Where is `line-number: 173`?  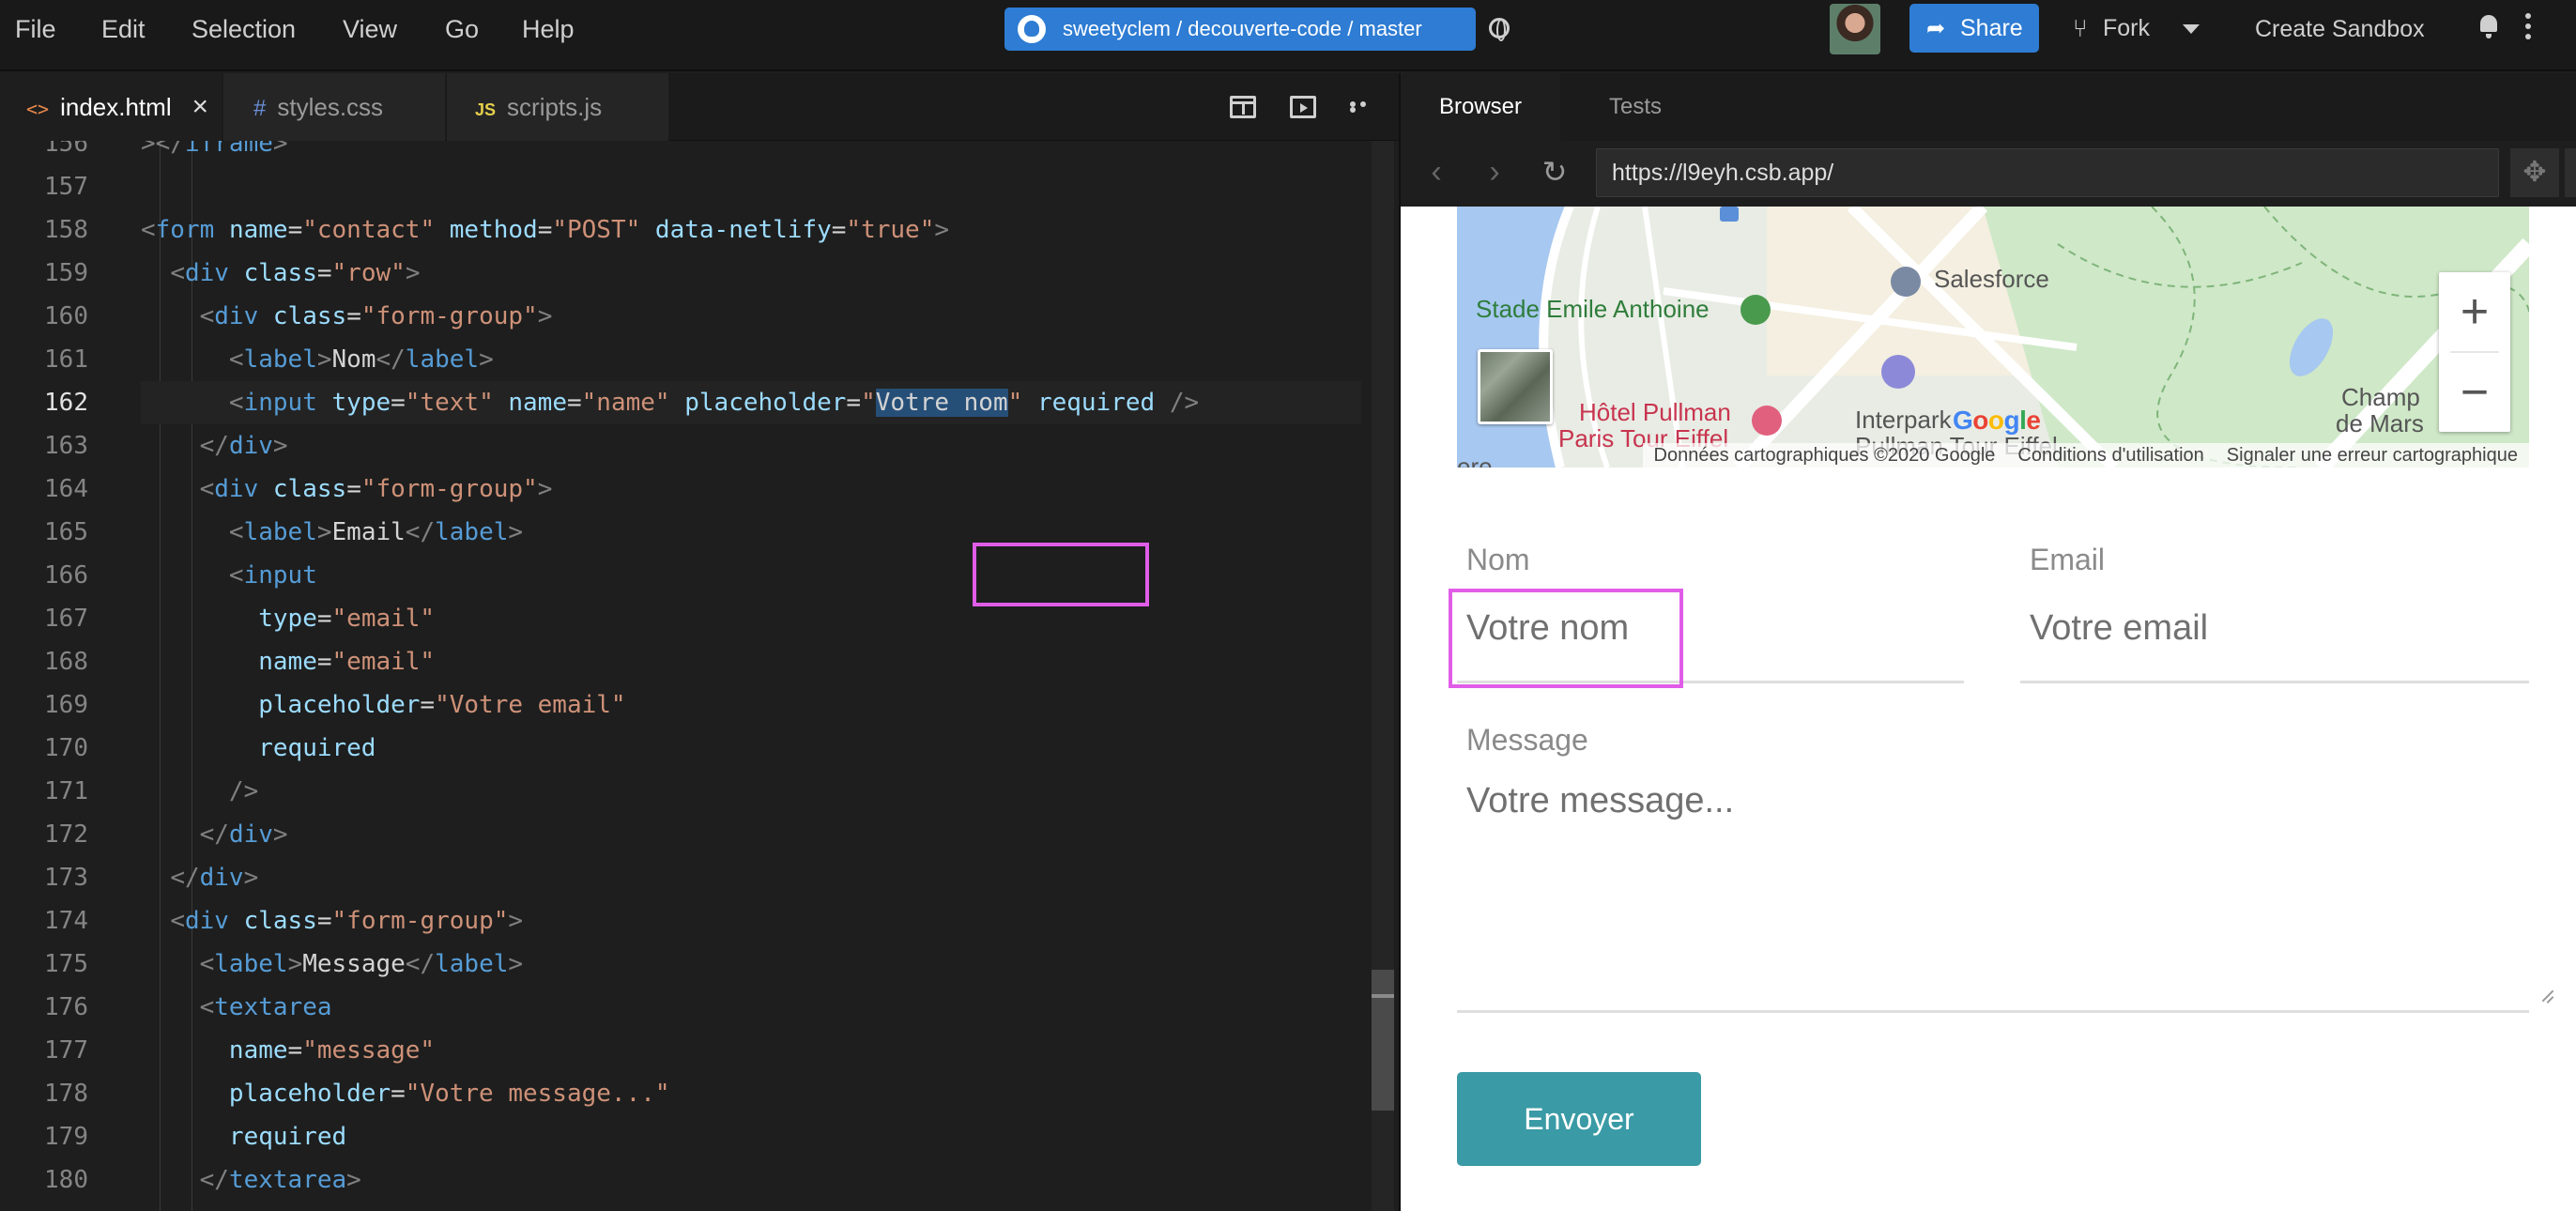 line-number: 173 is located at coordinates (66, 878).